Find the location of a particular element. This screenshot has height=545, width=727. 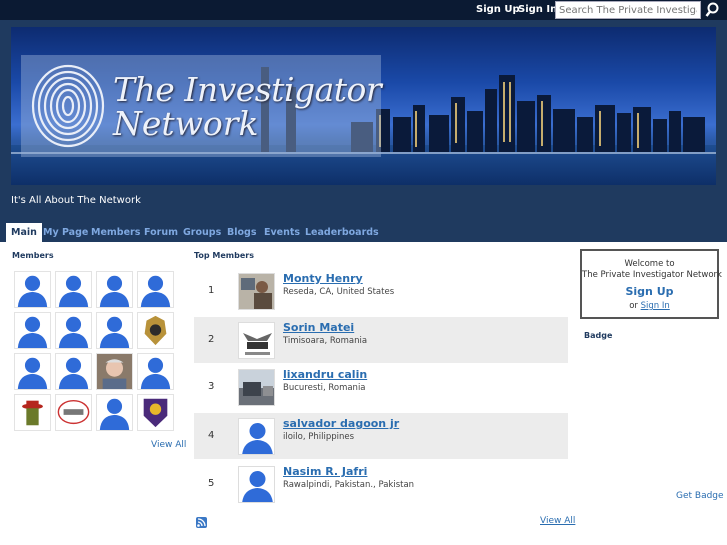

fingerprint-icon is located at coordinates (68, 107).